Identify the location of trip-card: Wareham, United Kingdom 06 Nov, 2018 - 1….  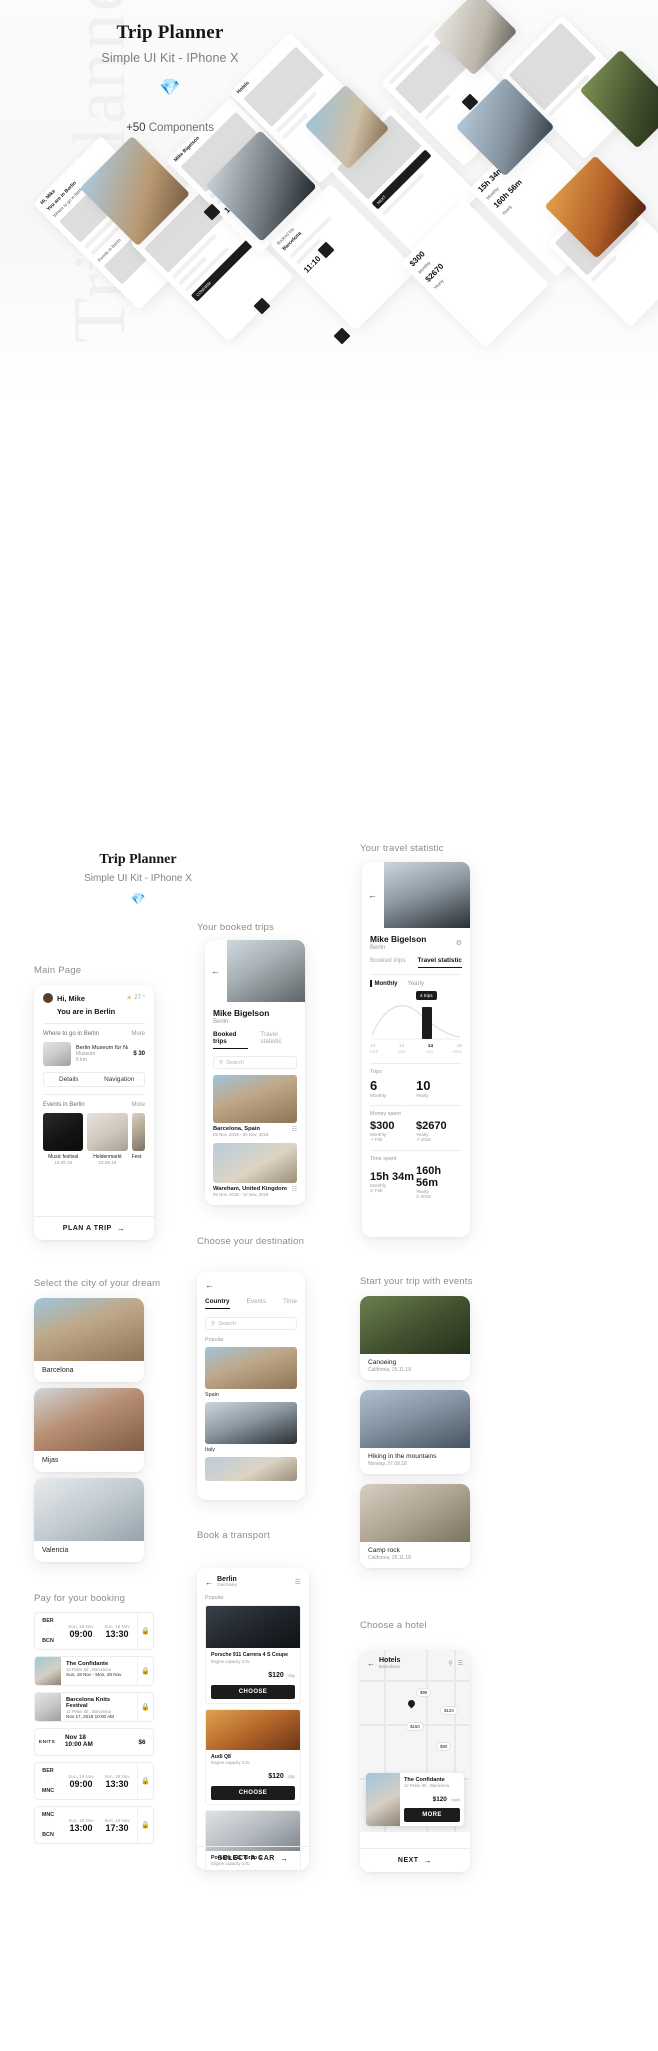
(255, 1170).